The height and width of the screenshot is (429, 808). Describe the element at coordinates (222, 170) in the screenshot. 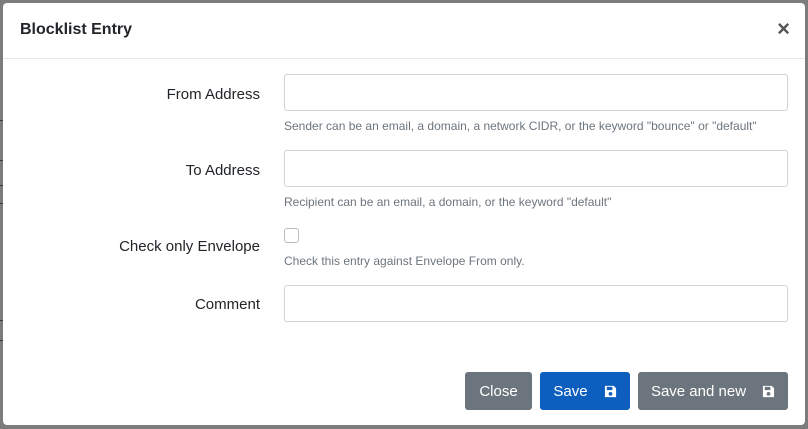

I see `to-address-label: To Address` at that location.